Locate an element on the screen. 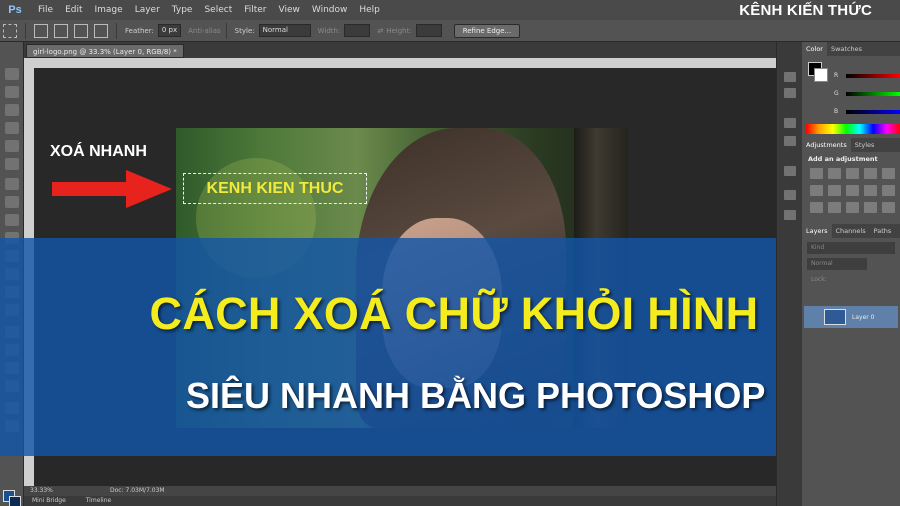 The image size is (900, 506). width-input is located at coordinates (357, 30).